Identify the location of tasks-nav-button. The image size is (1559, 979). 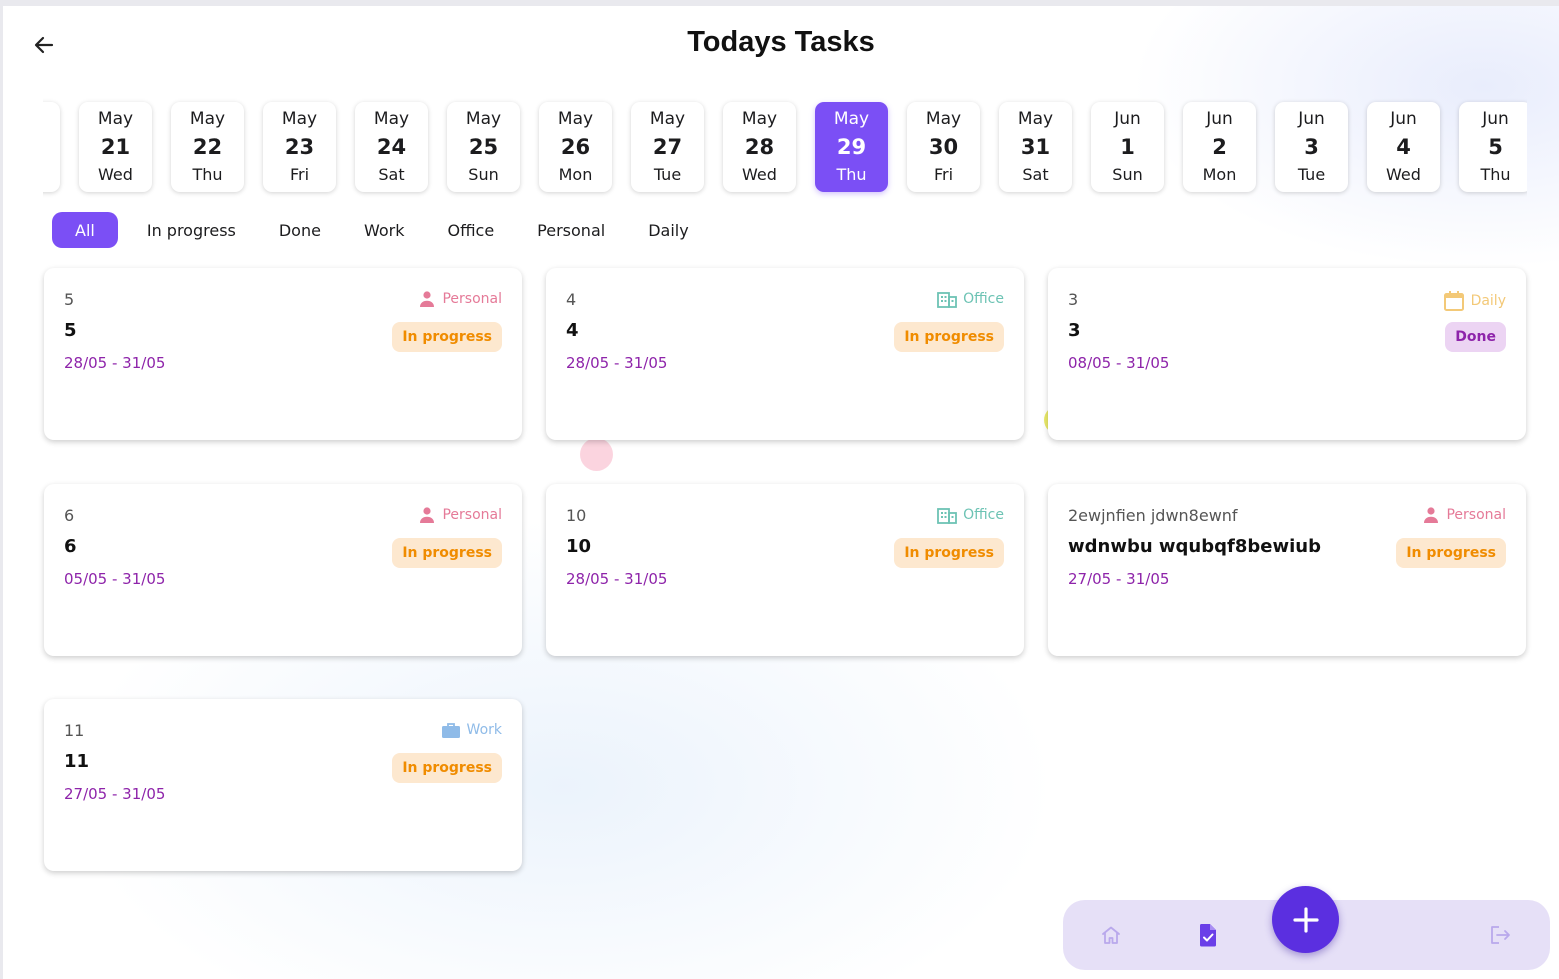
(1208, 935).